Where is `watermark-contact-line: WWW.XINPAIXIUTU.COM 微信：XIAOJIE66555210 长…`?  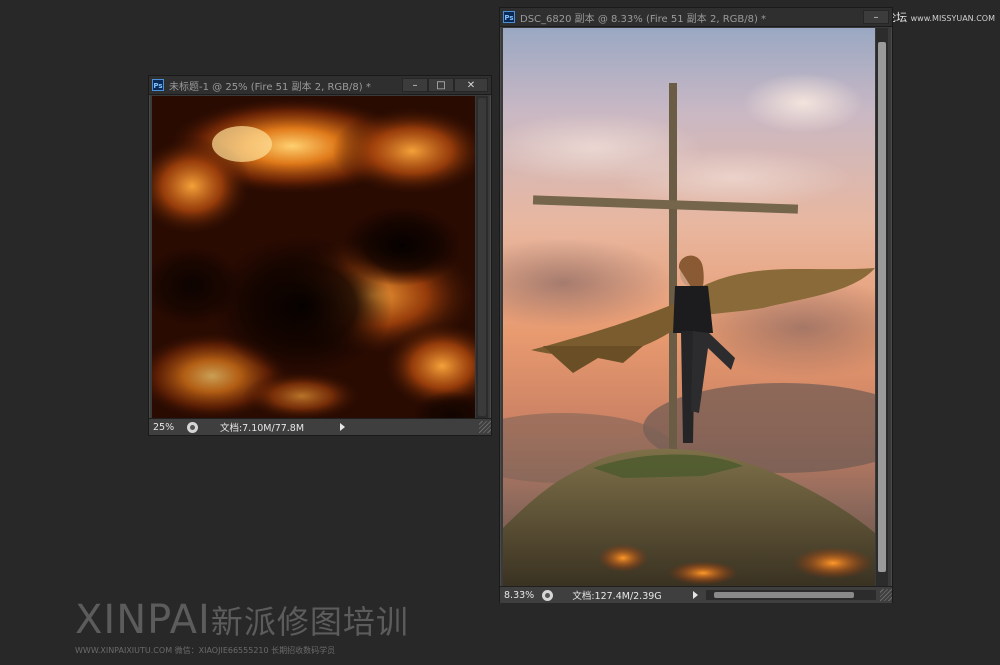
watermark-contact-line: WWW.XINPAIXIUTU.COM 微信：XIAOJIE66555210 长… is located at coordinates (205, 650).